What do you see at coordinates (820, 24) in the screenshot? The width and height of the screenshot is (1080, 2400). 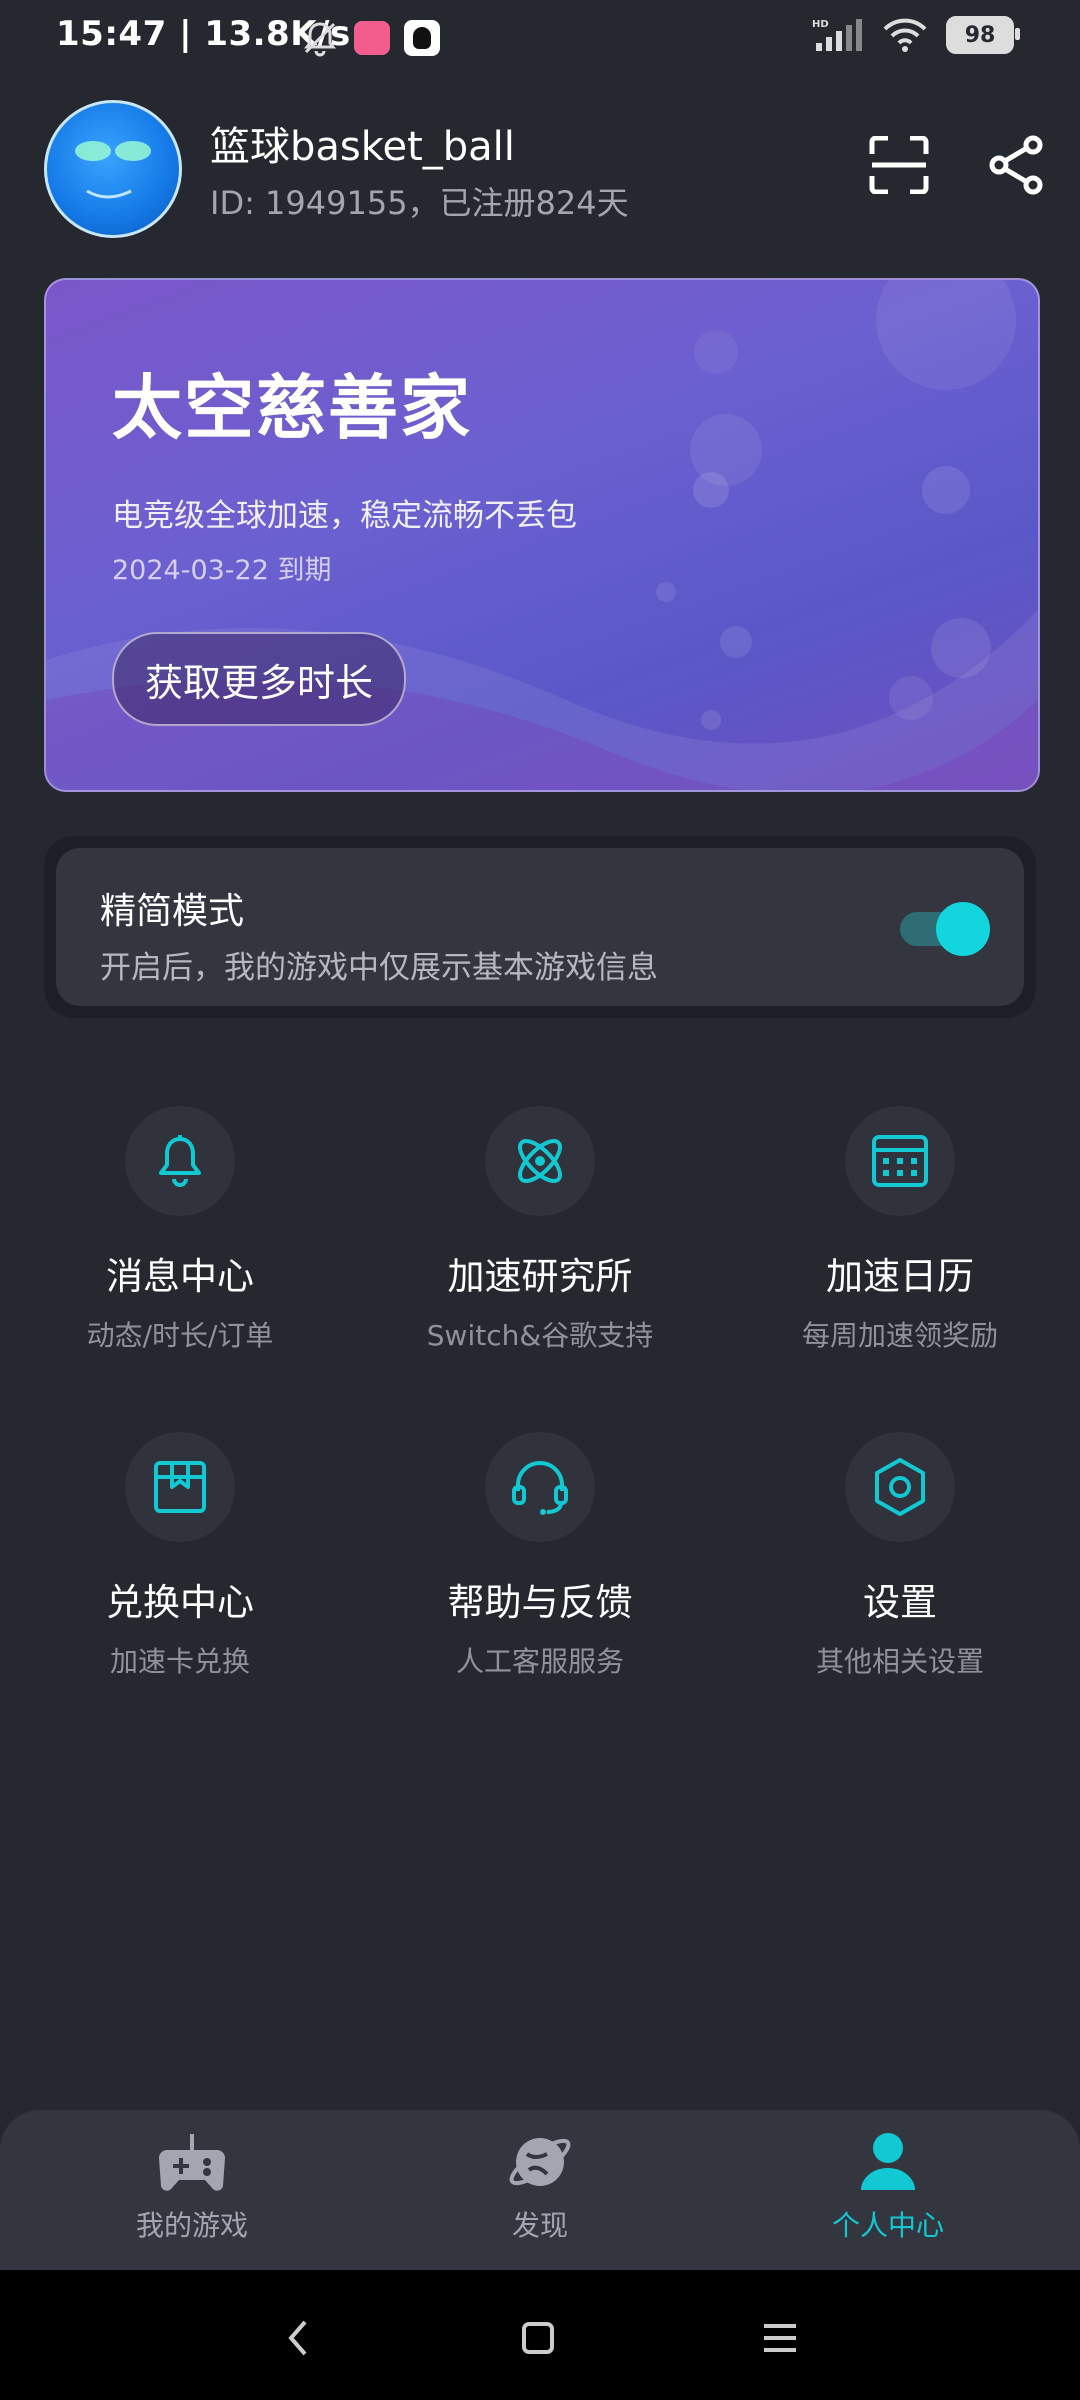 I see `svg-text: HD` at bounding box center [820, 24].